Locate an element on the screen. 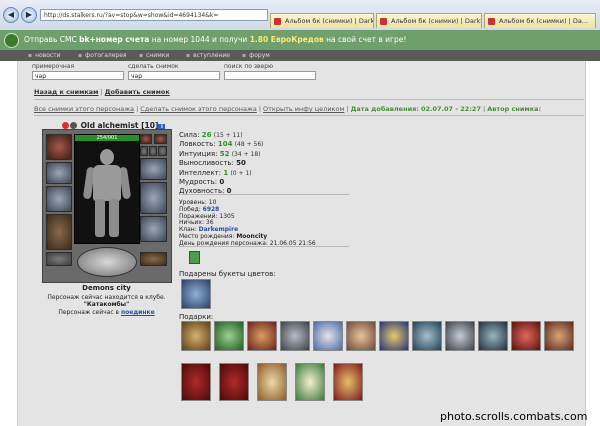  stat-wisdom: Мудрость: 0 is located at coordinates (202, 182).